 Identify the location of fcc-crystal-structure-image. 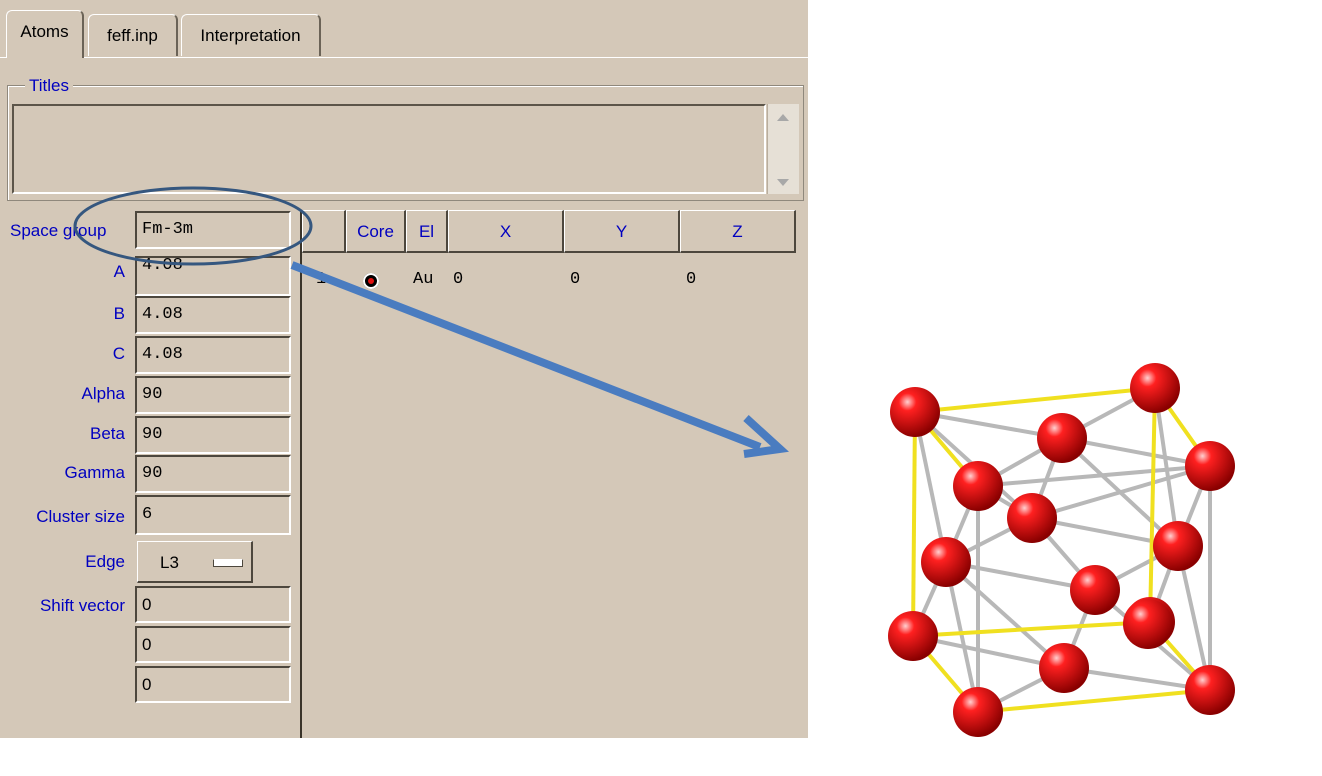
(1061, 550).